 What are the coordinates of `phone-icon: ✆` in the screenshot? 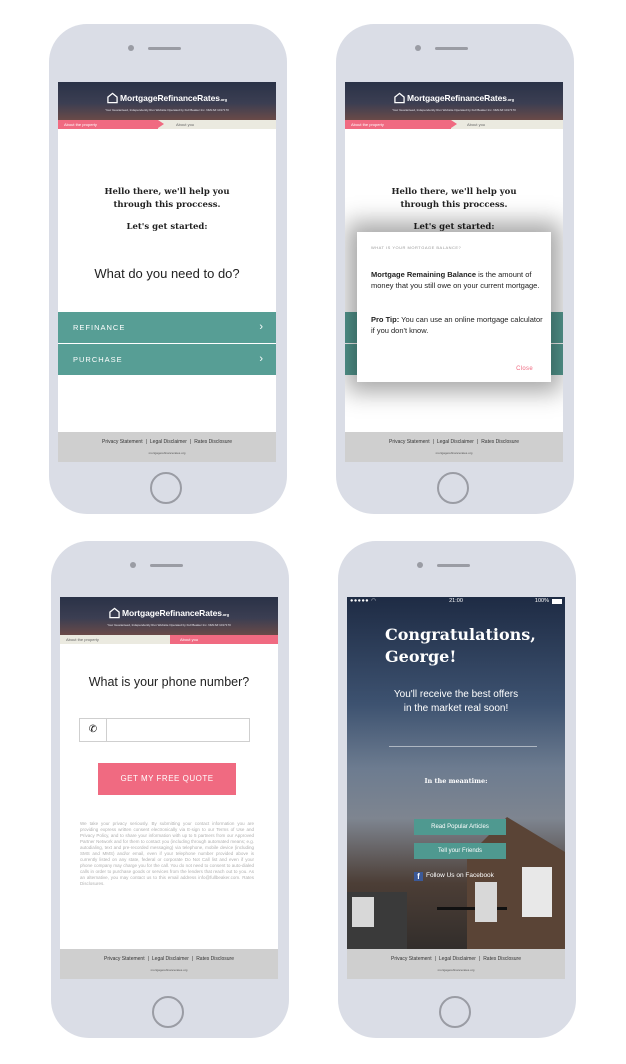 It's located at (93, 730).